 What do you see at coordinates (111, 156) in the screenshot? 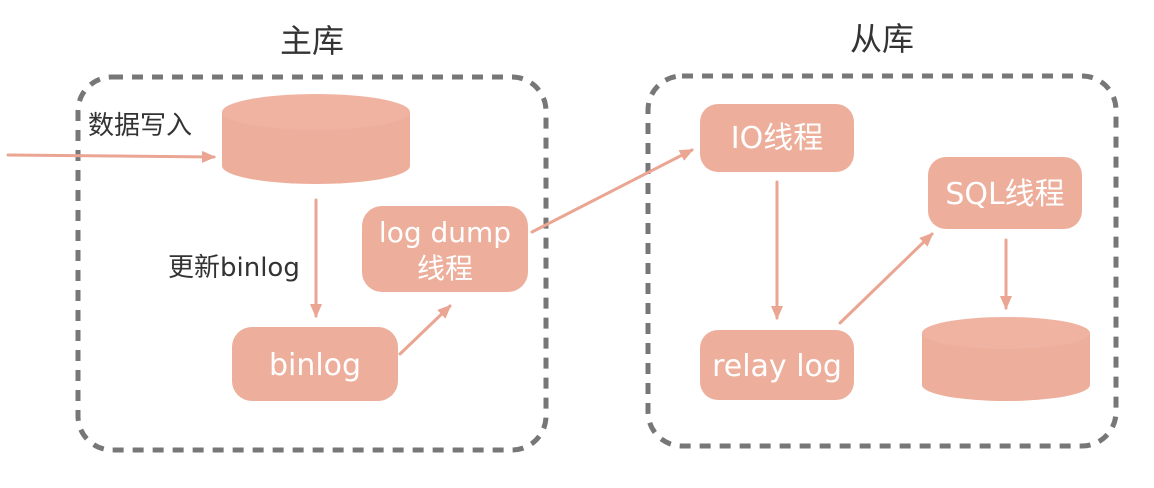
I see `arrow-write-to-master-db` at bounding box center [111, 156].